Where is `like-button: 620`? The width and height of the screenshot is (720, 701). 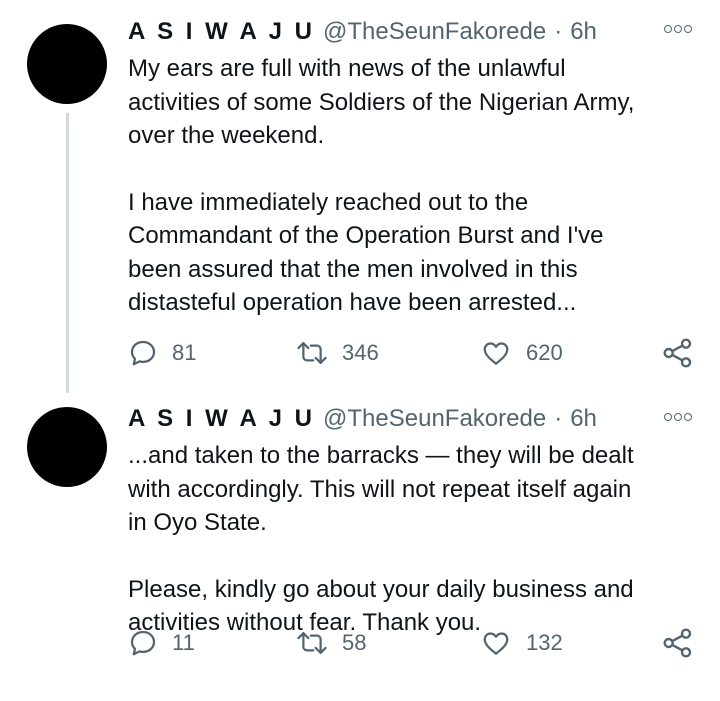
like-button: 620 is located at coordinates (521, 353).